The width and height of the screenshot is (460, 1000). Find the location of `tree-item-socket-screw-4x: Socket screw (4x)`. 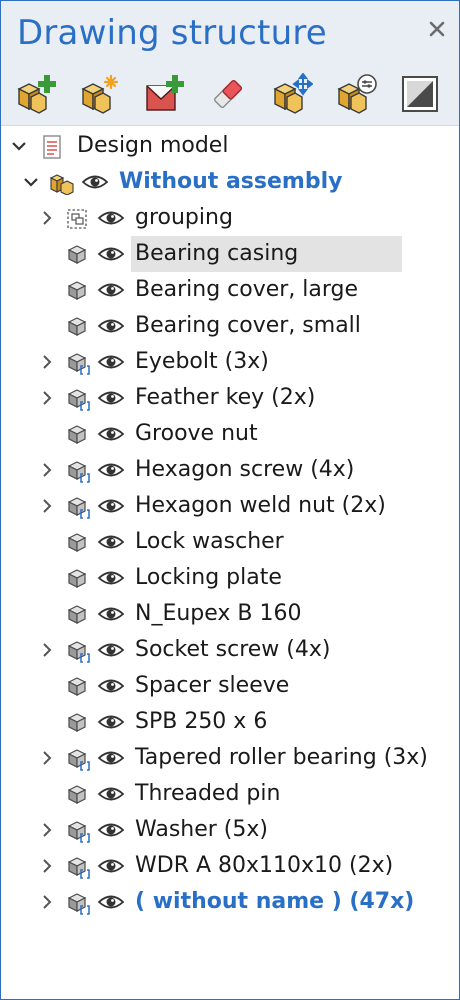

tree-item-socket-screw-4x: Socket screw (4x) is located at coordinates (230, 650).